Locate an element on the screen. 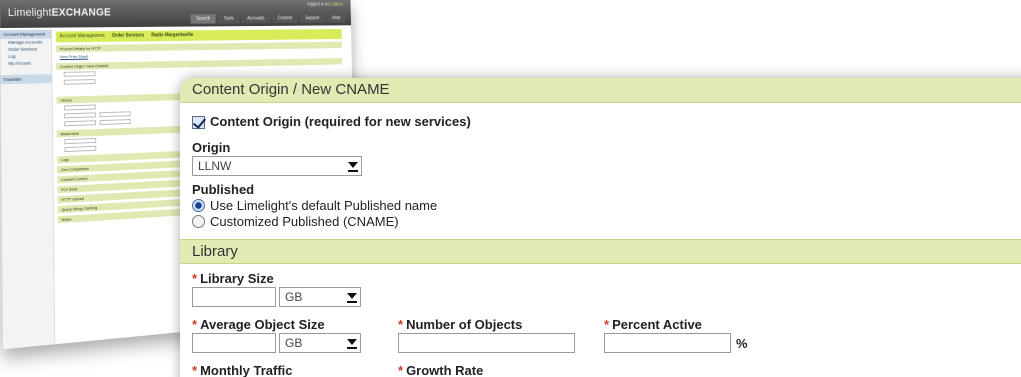  radio-custom-published is located at coordinates (198, 221).